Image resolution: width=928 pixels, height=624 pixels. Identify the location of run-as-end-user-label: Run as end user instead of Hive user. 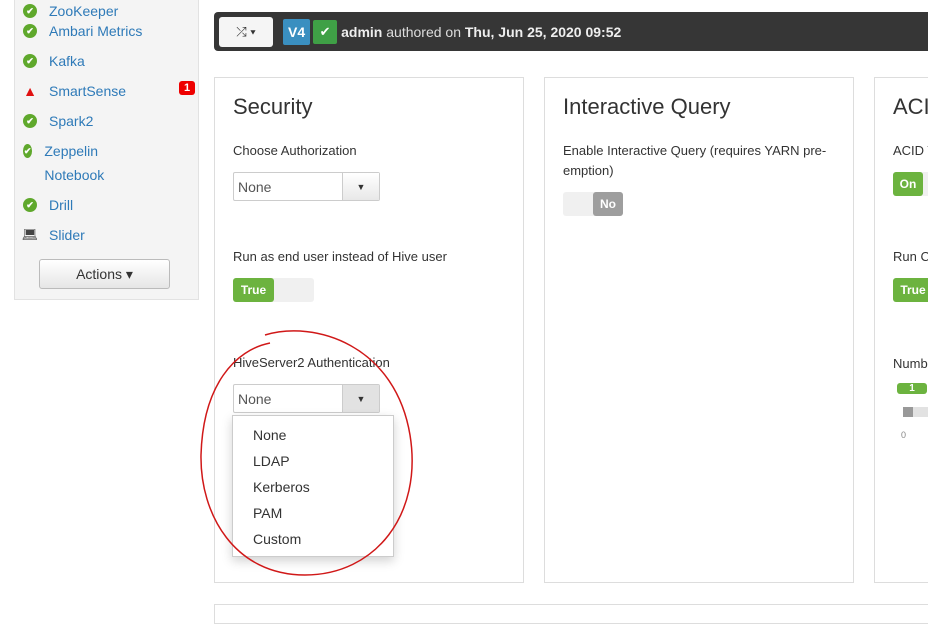
(340, 256).